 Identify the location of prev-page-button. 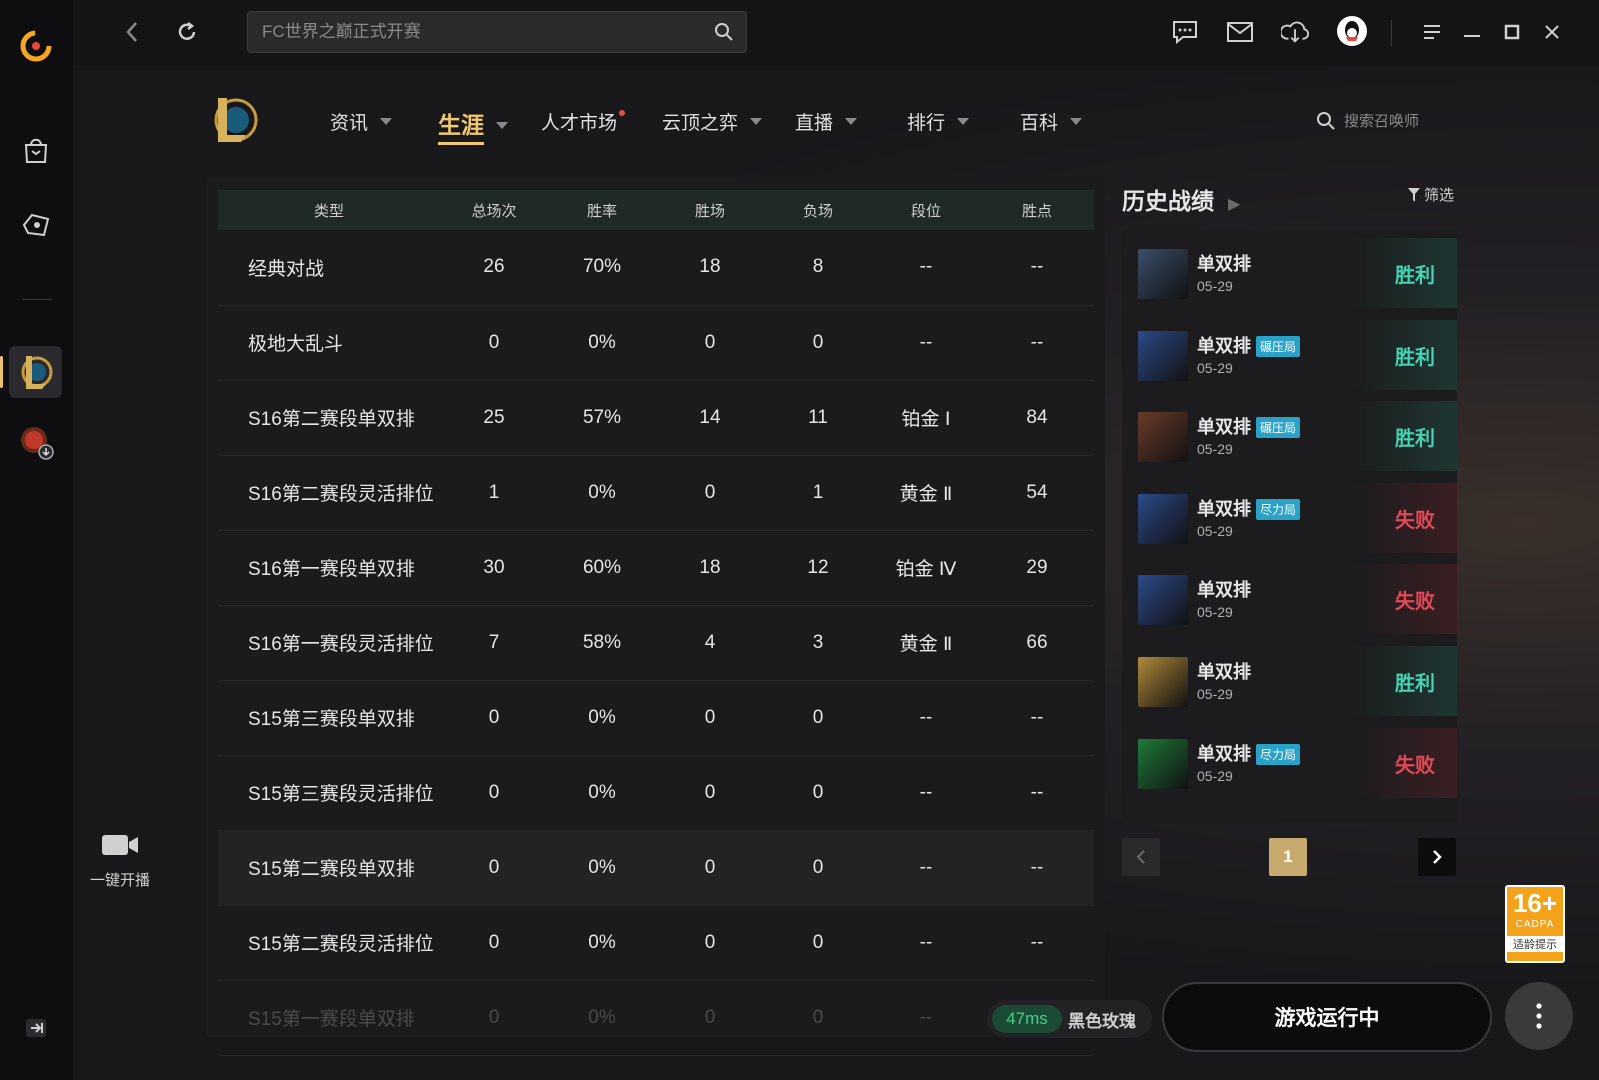
(1141, 857).